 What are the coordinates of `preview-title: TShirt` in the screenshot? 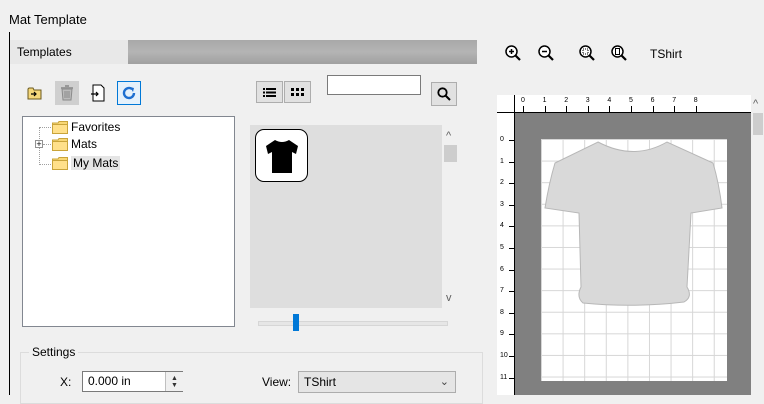 It's located at (666, 54).